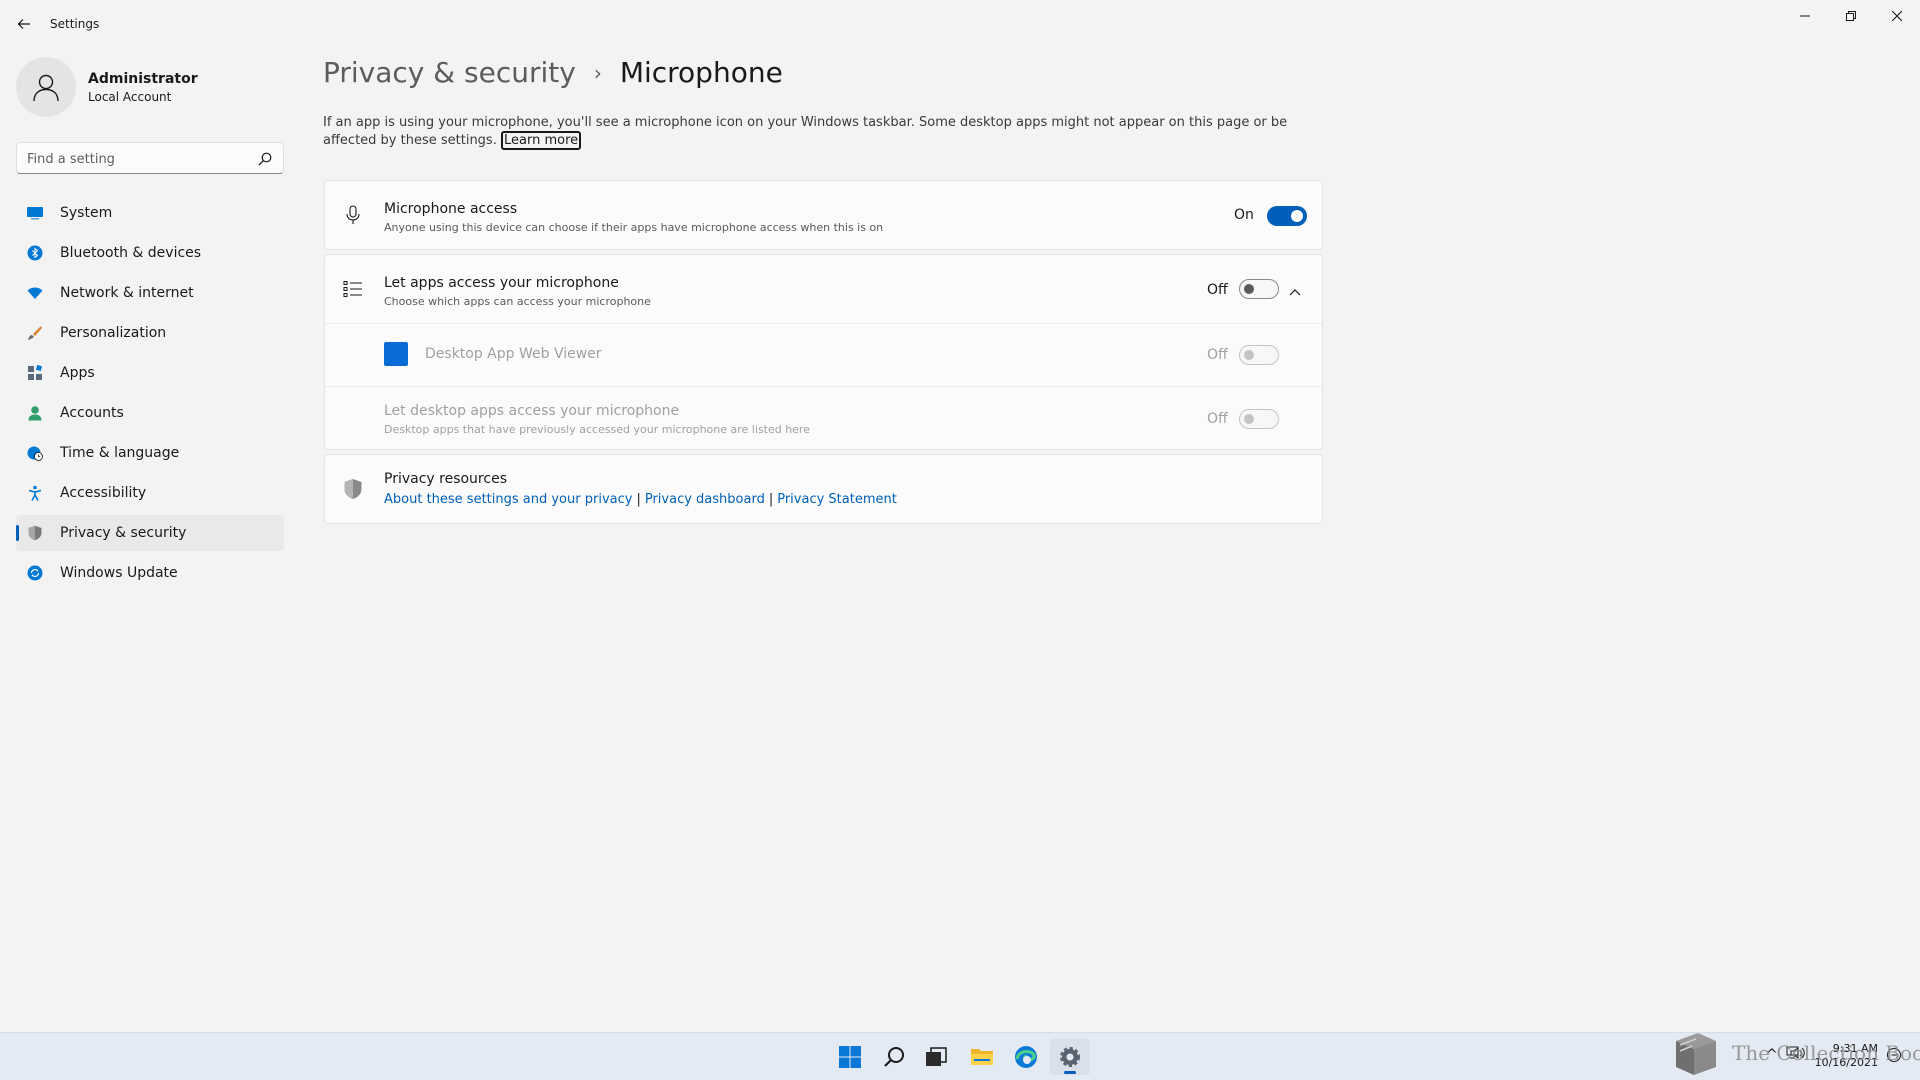 This screenshot has width=1920, height=1080. Describe the element at coordinates (35, 213) in the screenshot. I see `system-icon` at that location.